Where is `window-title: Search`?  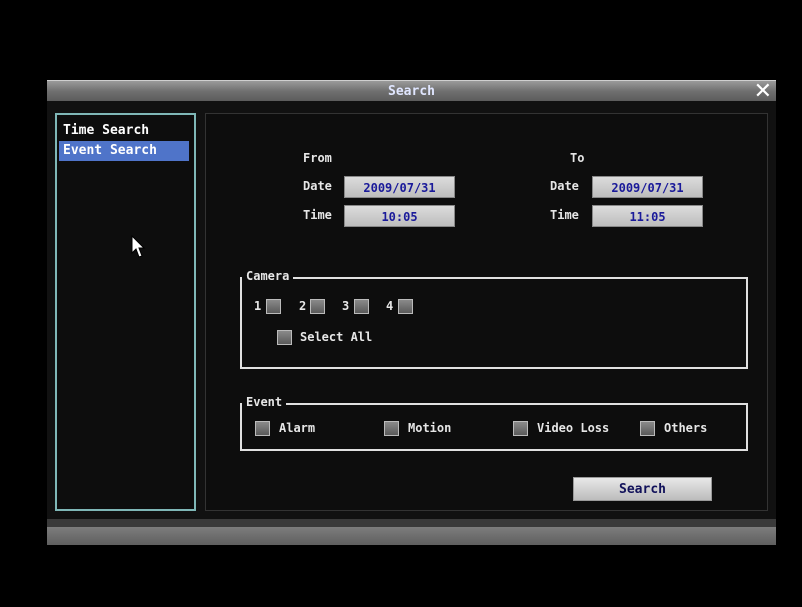 window-title: Search is located at coordinates (411, 91).